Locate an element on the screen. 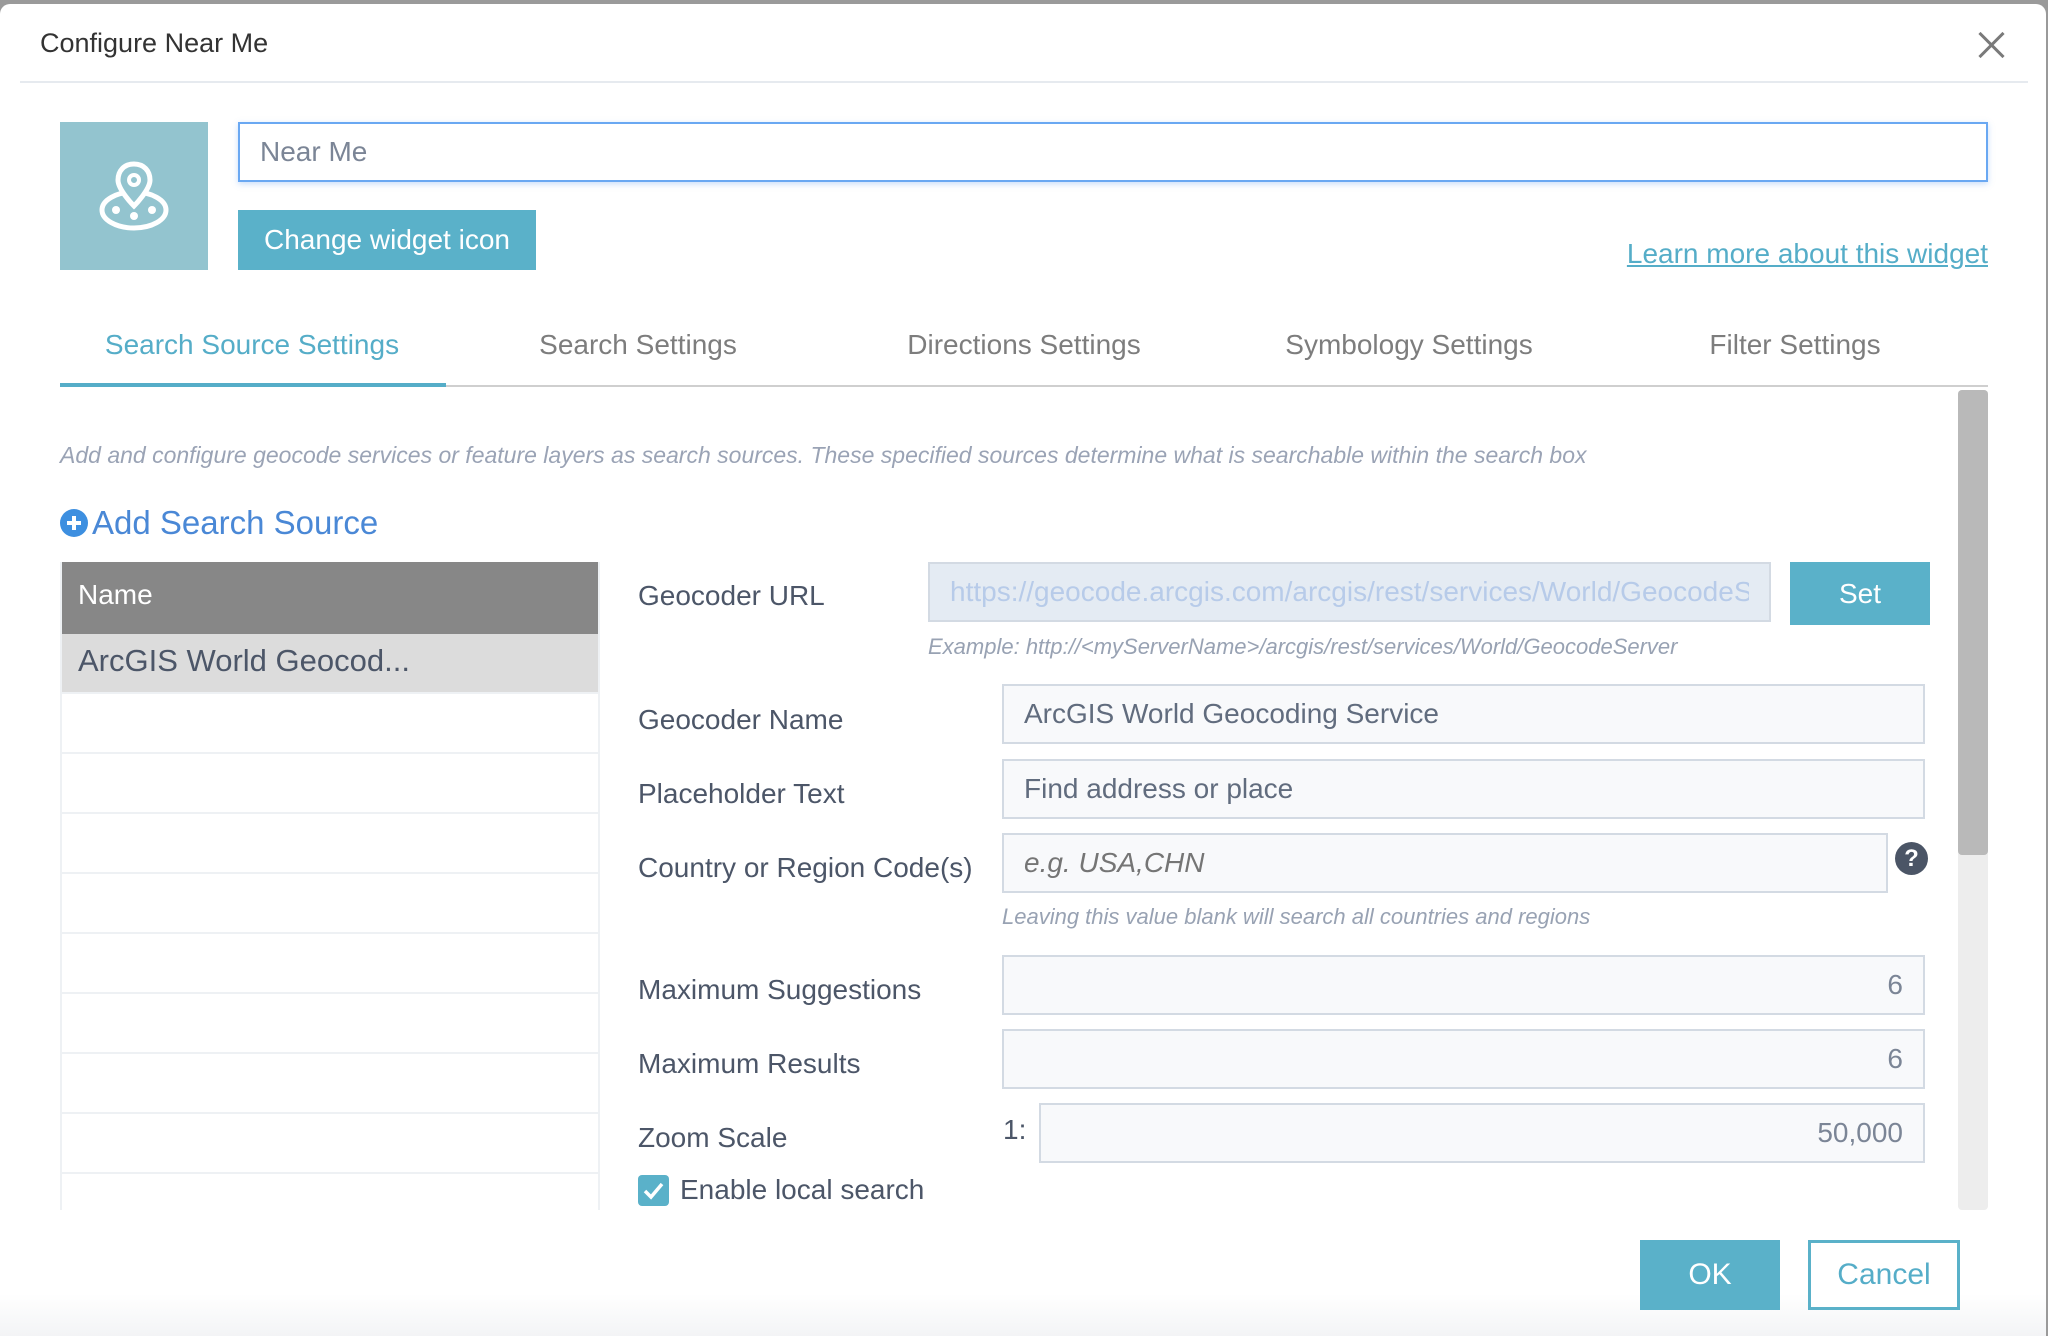 The width and height of the screenshot is (2048, 1336). max-results-label: Maximum Results is located at coordinates (749, 1063).